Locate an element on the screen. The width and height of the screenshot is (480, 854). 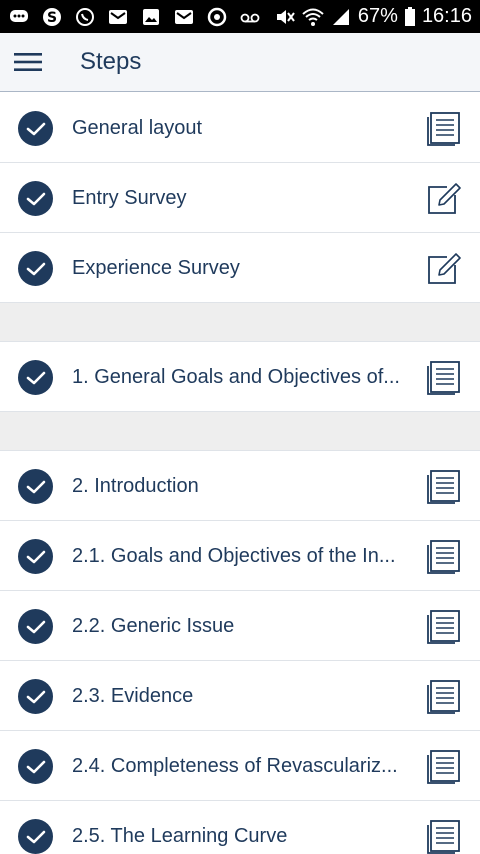
battery-percent: 67% is located at coordinates (377, 16).